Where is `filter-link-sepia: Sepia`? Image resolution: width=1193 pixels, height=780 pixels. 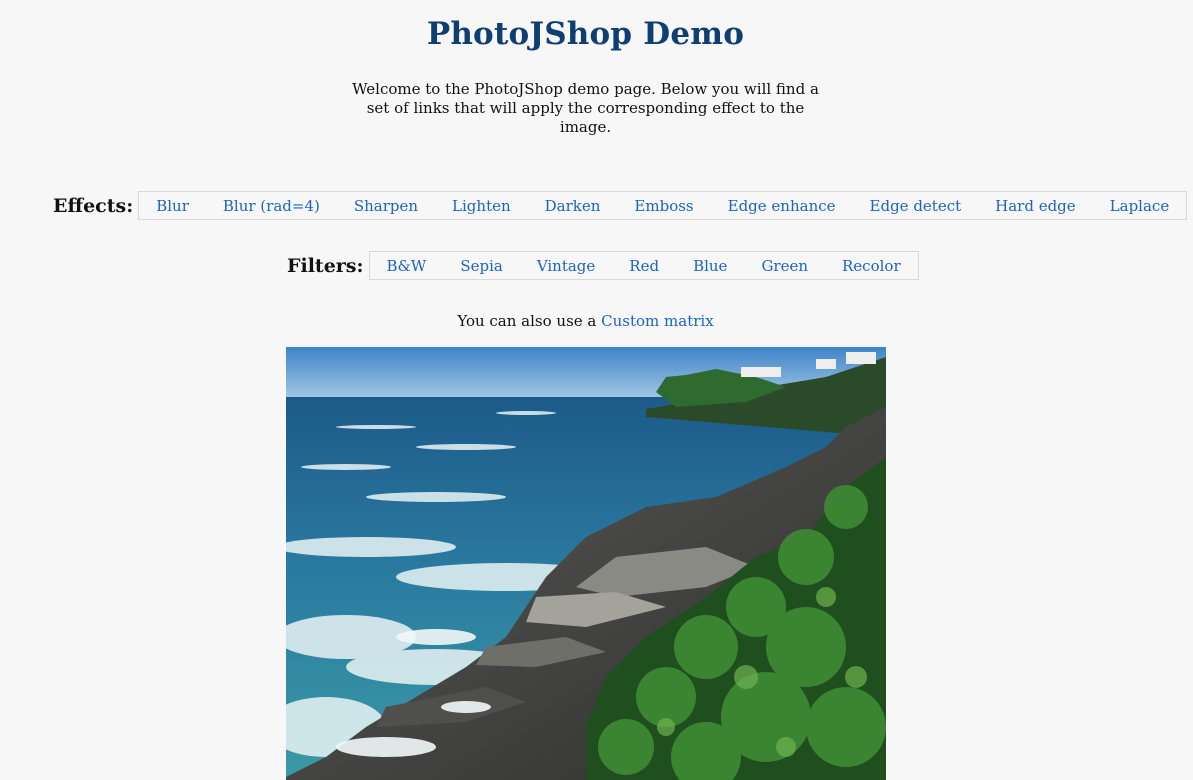 filter-link-sepia: Sepia is located at coordinates (481, 266).